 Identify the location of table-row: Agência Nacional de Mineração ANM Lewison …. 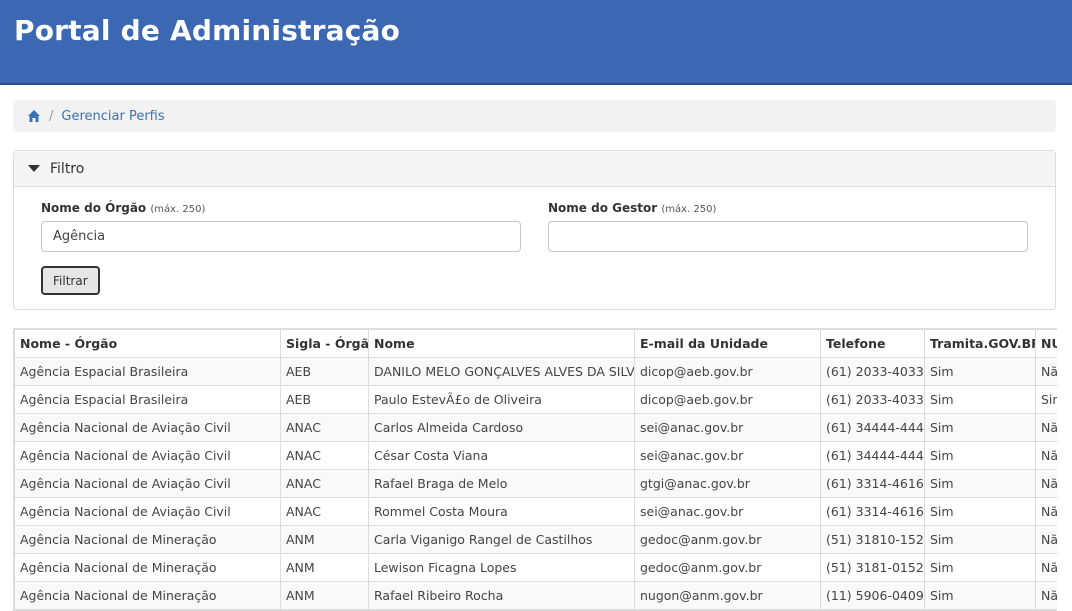
(535, 567).